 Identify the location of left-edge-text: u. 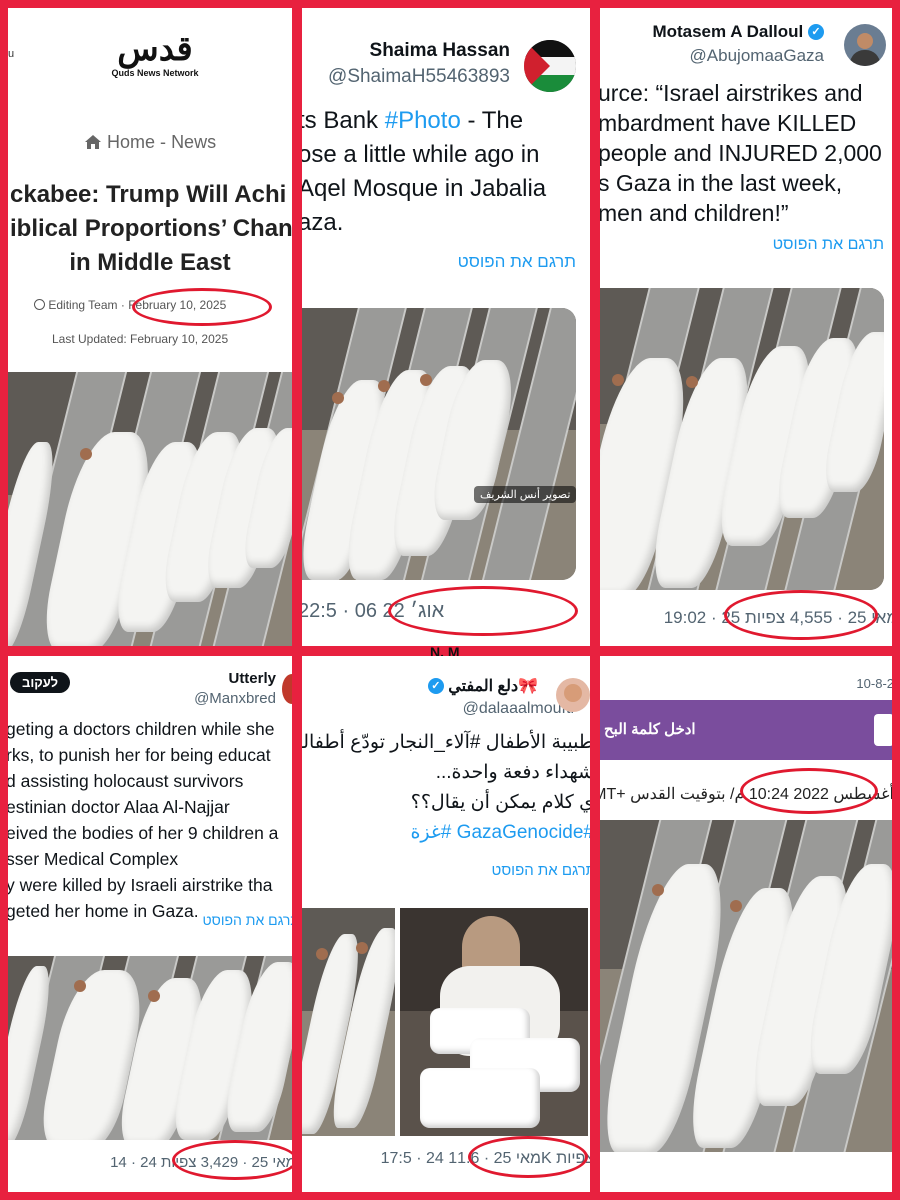
(11, 54).